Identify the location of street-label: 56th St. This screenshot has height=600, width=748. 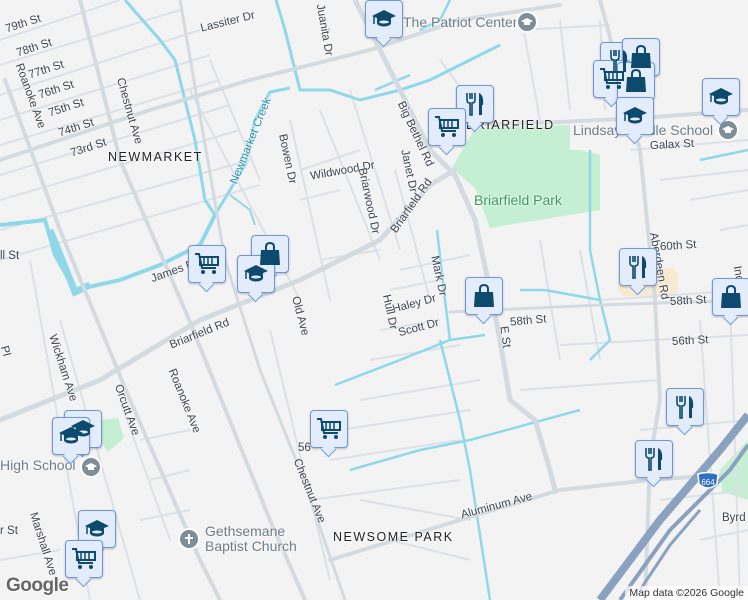
(690, 341).